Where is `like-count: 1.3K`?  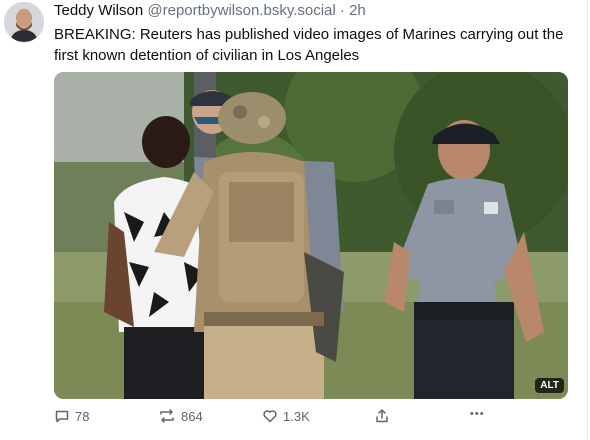 like-count: 1.3K is located at coordinates (296, 416).